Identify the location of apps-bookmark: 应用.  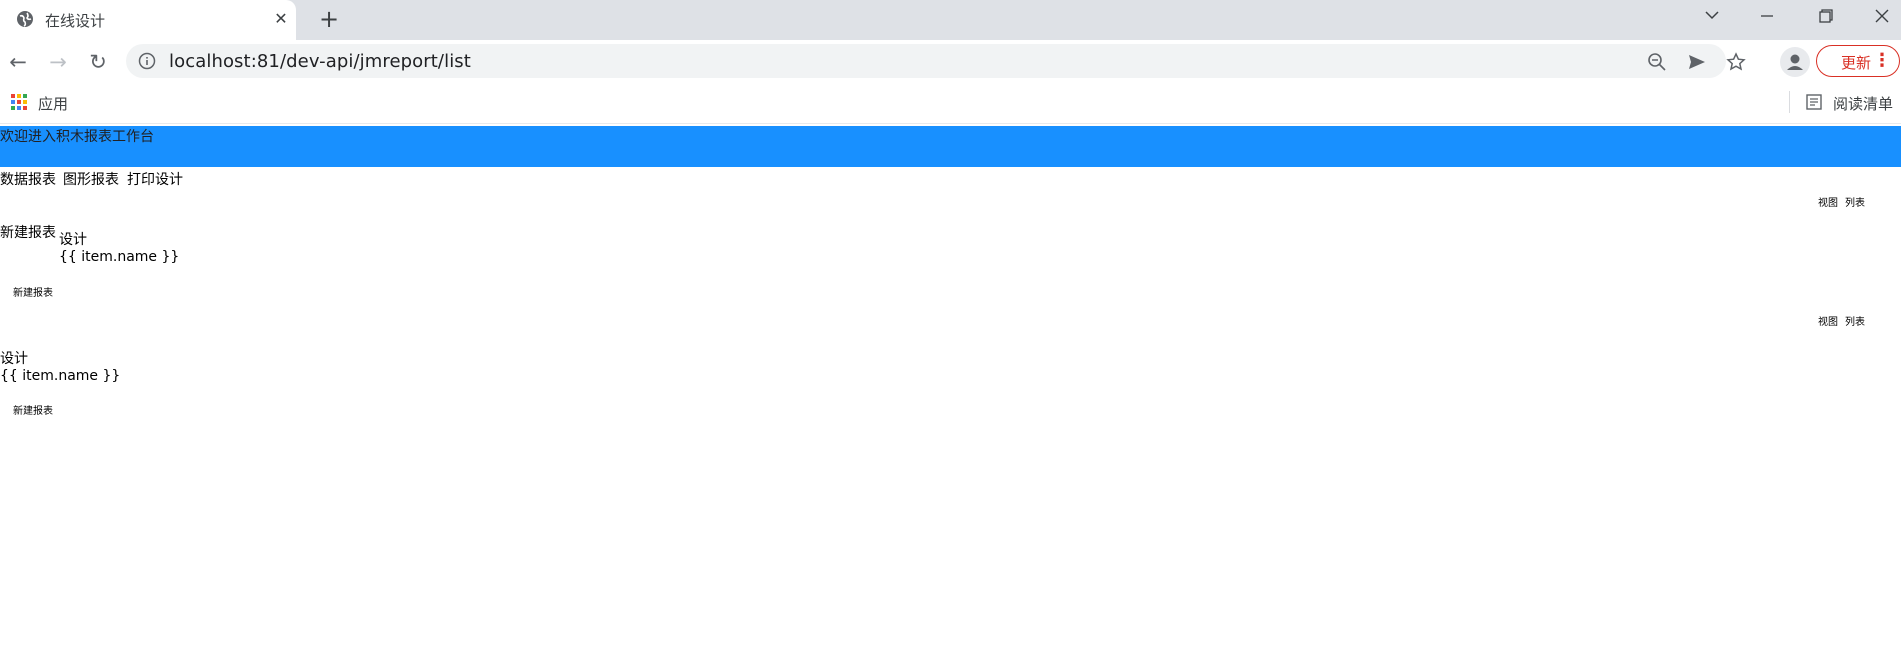
(53, 103).